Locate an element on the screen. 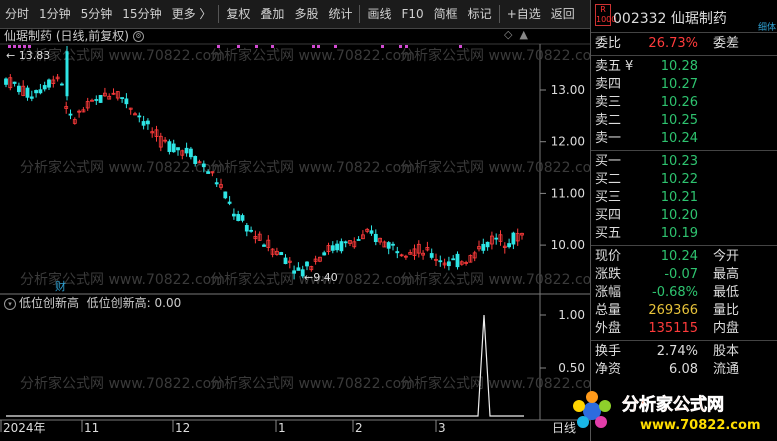  quote-row: 卖一 10.24 is located at coordinates (646, 138).